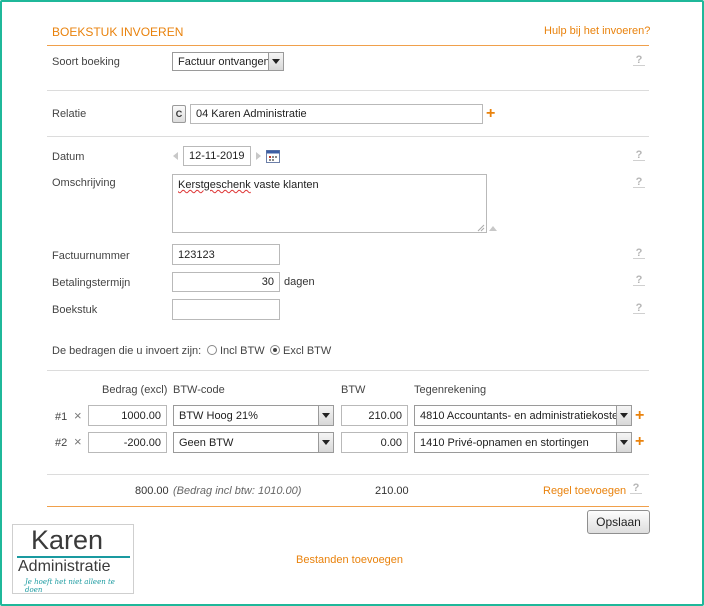  I want to click on line-tegenrekening-select: 4810 Accountants- en administratiekosten, so click(523, 415).